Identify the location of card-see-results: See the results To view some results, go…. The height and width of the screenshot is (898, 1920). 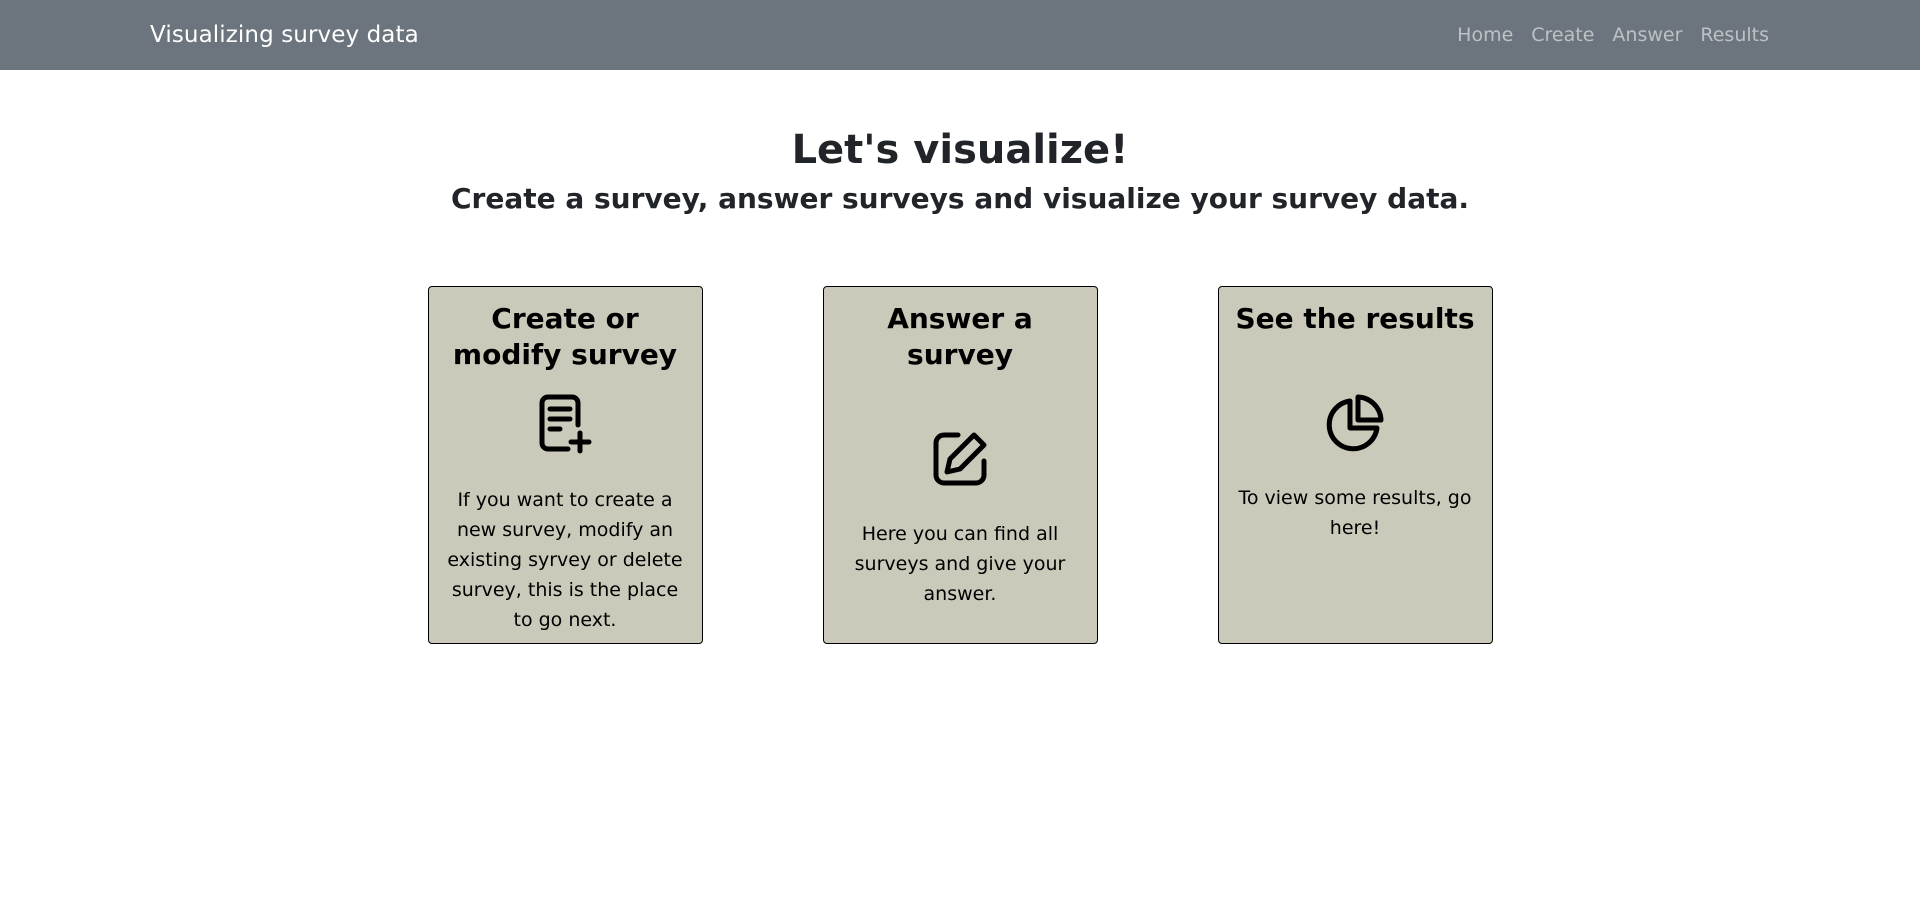
(1355, 464).